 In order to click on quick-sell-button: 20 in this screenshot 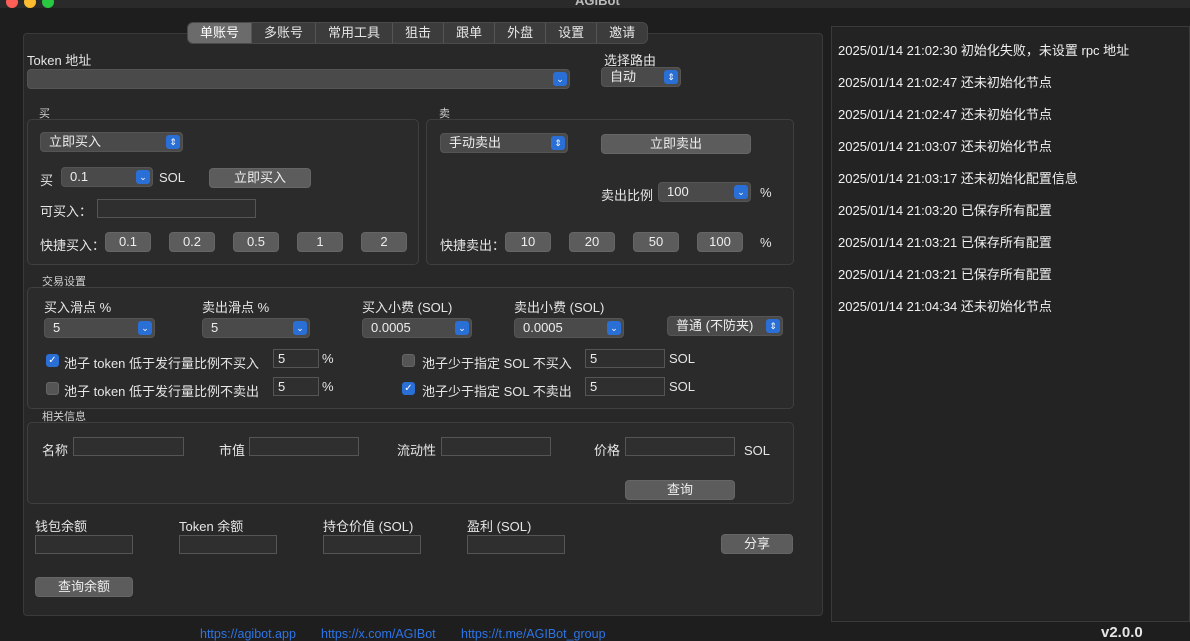, I will do `click(592, 242)`.